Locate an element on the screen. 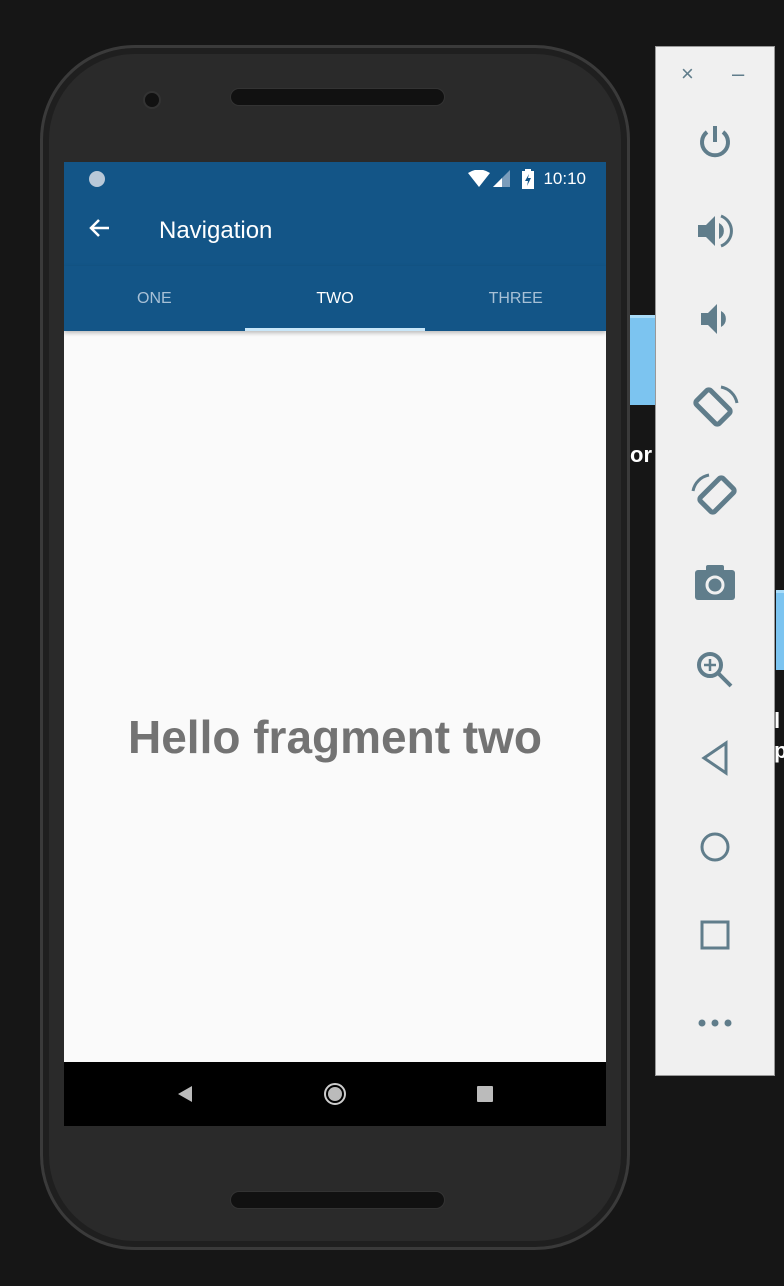 This screenshot has width=784, height=1286. volume-up-icon is located at coordinates (715, 231).